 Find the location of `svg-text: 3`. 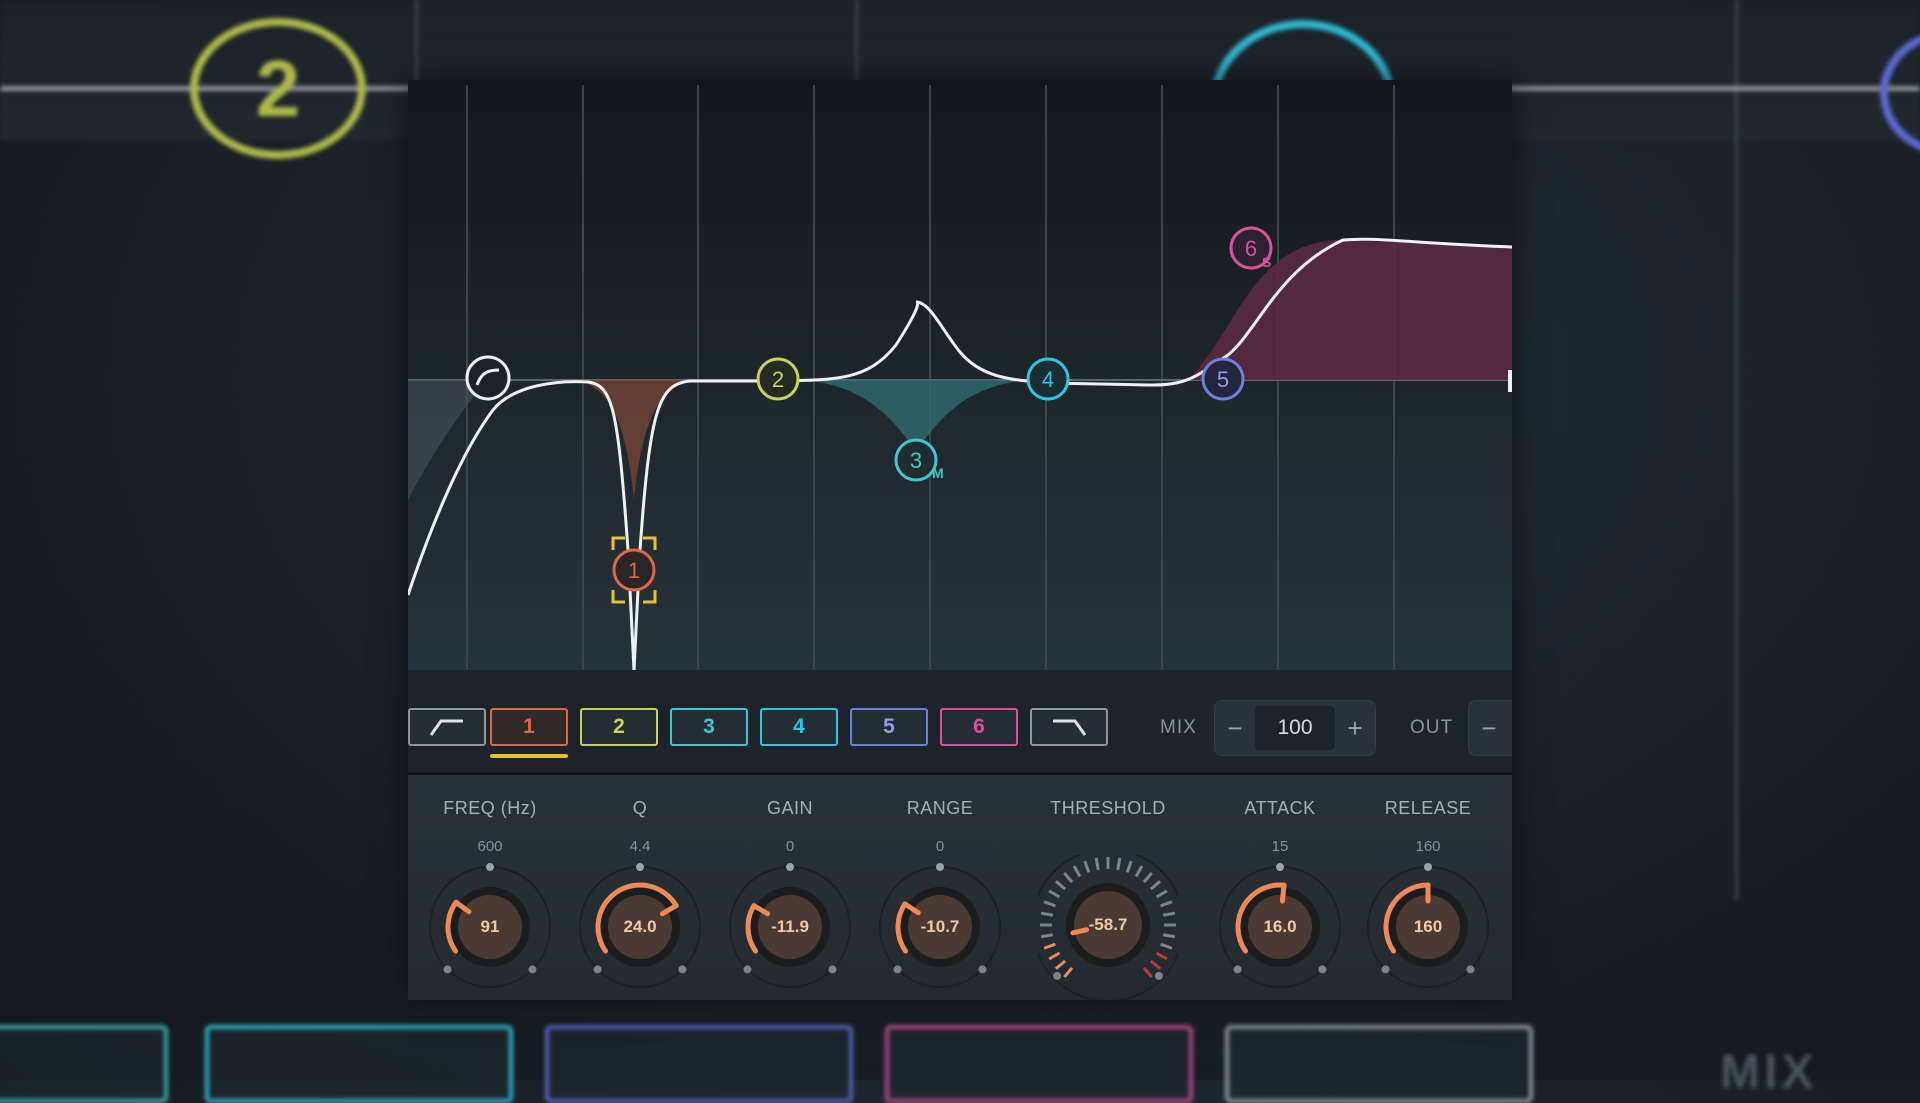

svg-text: 3 is located at coordinates (916, 460).